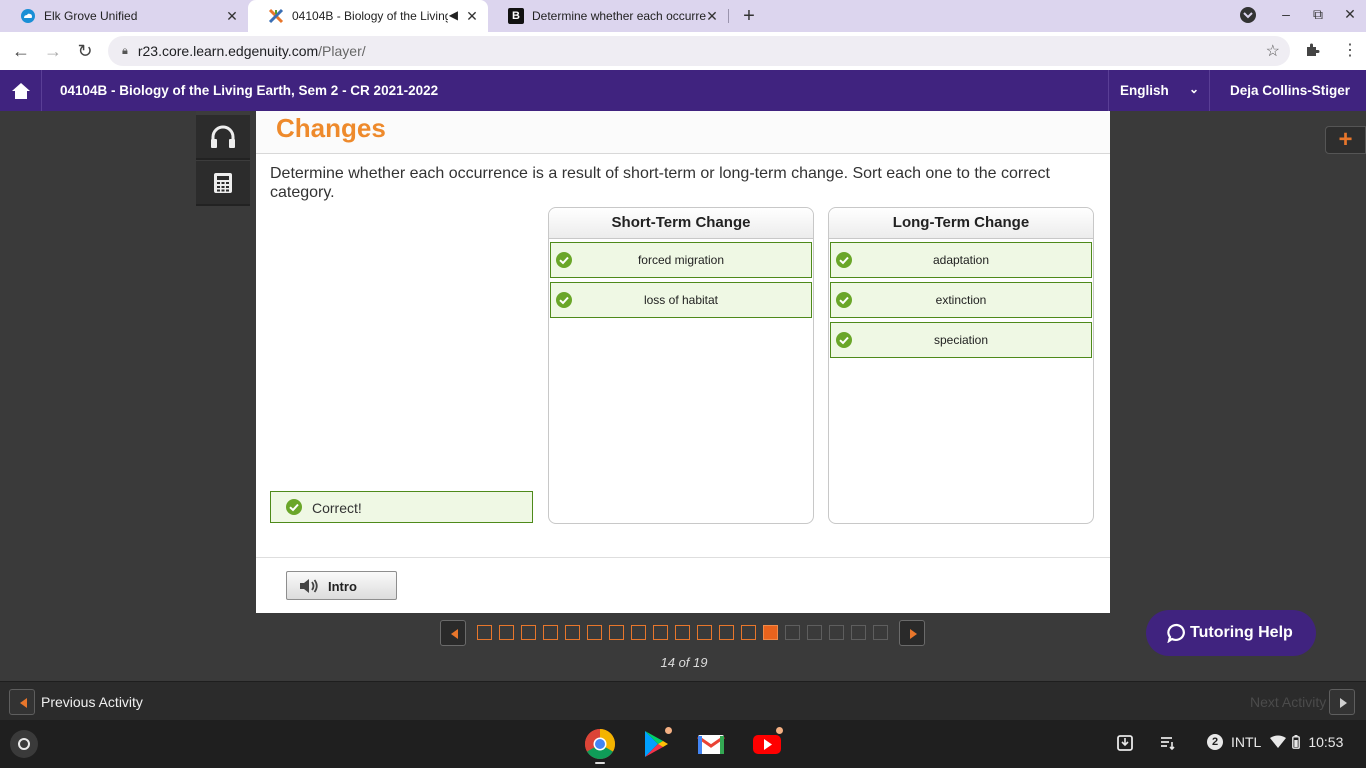 This screenshot has width=1366, height=768. Describe the element at coordinates (1350, 14) in the screenshot. I see `close-window-icon: ✕` at that location.